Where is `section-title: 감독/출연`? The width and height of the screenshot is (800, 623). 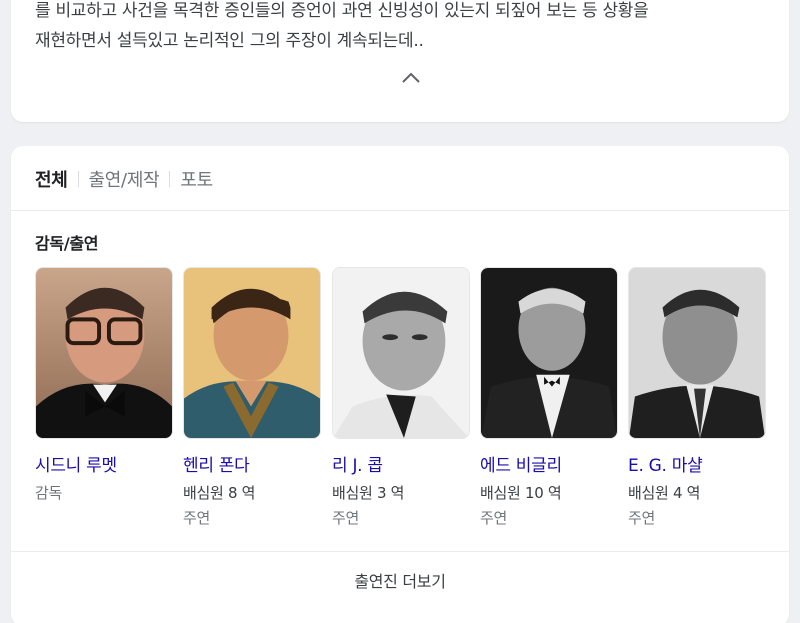 section-title: 감독/출연 is located at coordinates (67, 243).